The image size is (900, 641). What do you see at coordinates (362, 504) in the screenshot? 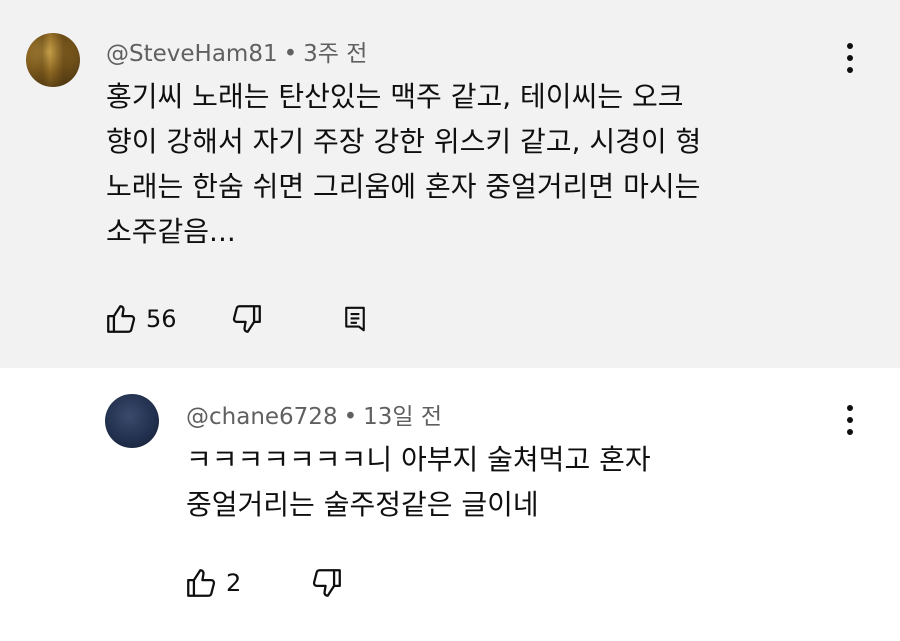
I see `comment-text-line: 중얼거리는 술주정같은 글이네` at bounding box center [362, 504].